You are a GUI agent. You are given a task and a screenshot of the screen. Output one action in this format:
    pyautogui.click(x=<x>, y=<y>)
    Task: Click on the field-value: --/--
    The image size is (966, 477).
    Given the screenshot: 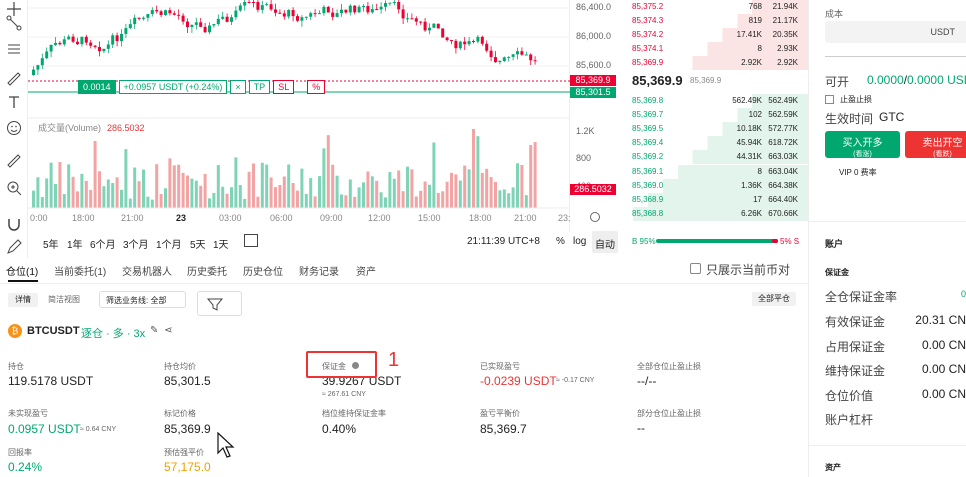 What is the action you would take?
    pyautogui.click(x=646, y=381)
    